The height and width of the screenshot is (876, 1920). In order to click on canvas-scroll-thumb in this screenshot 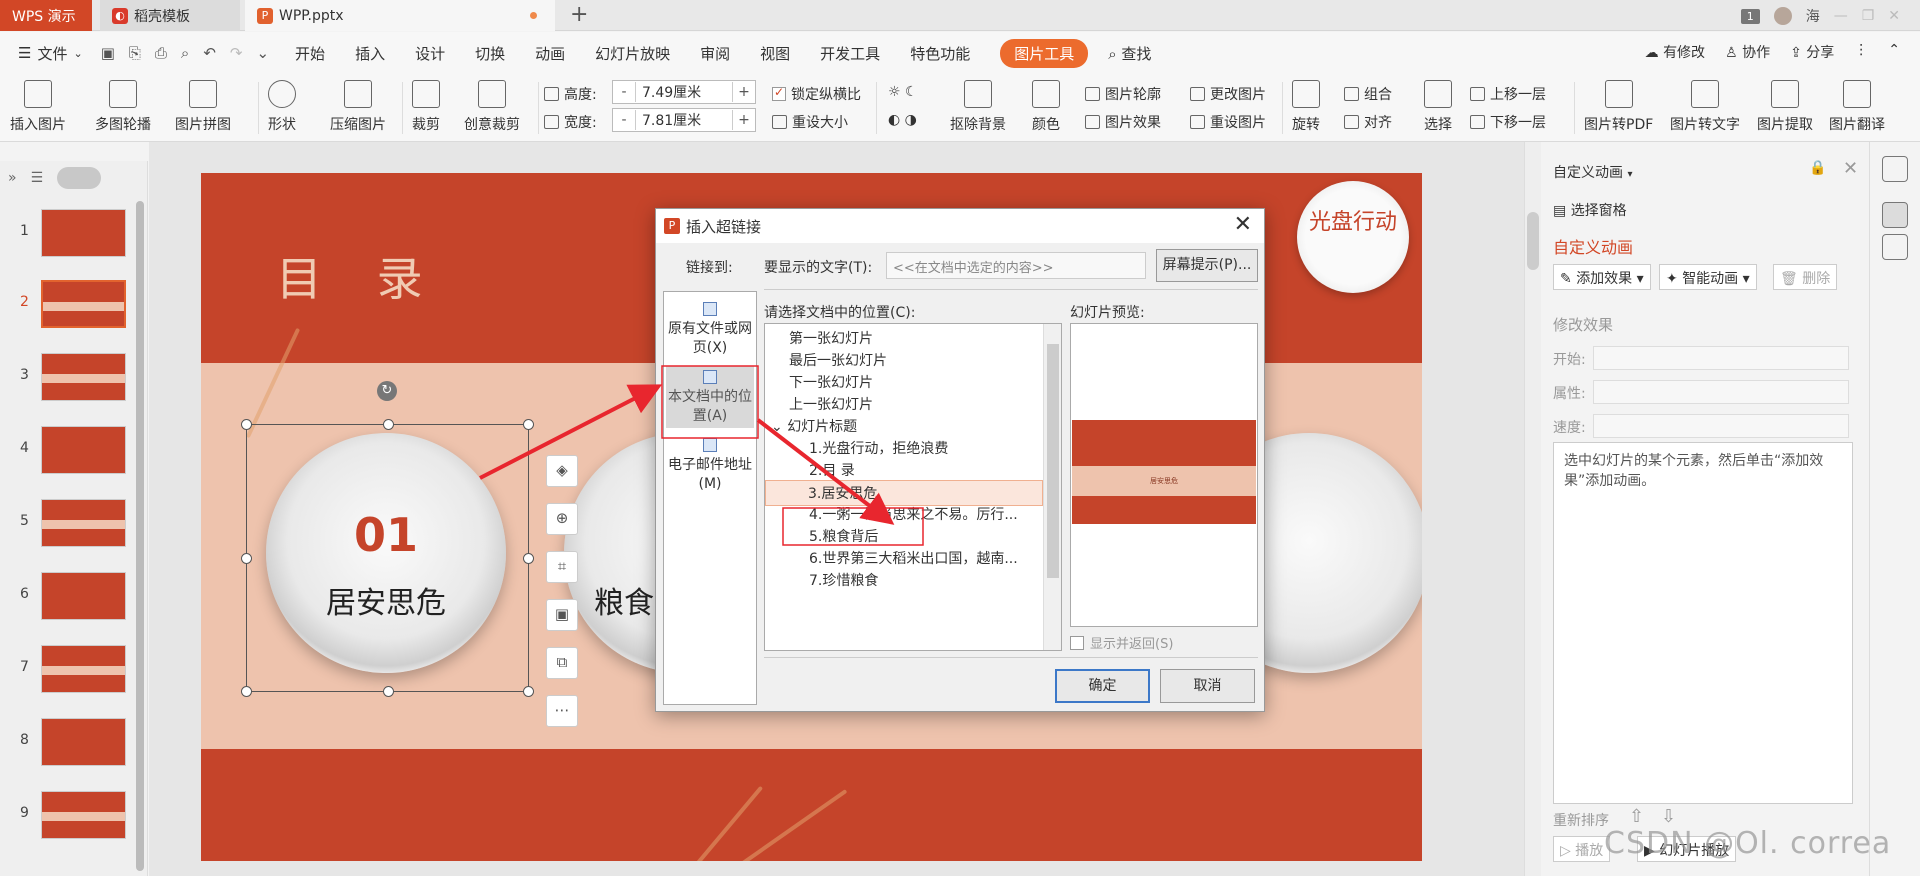, I will do `click(1533, 241)`.